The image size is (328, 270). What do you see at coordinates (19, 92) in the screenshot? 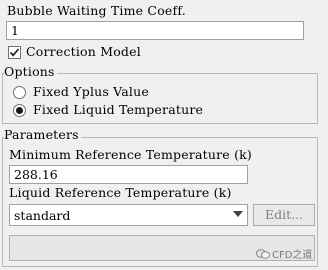
I see `radio-fixed-yplus-button` at bounding box center [19, 92].